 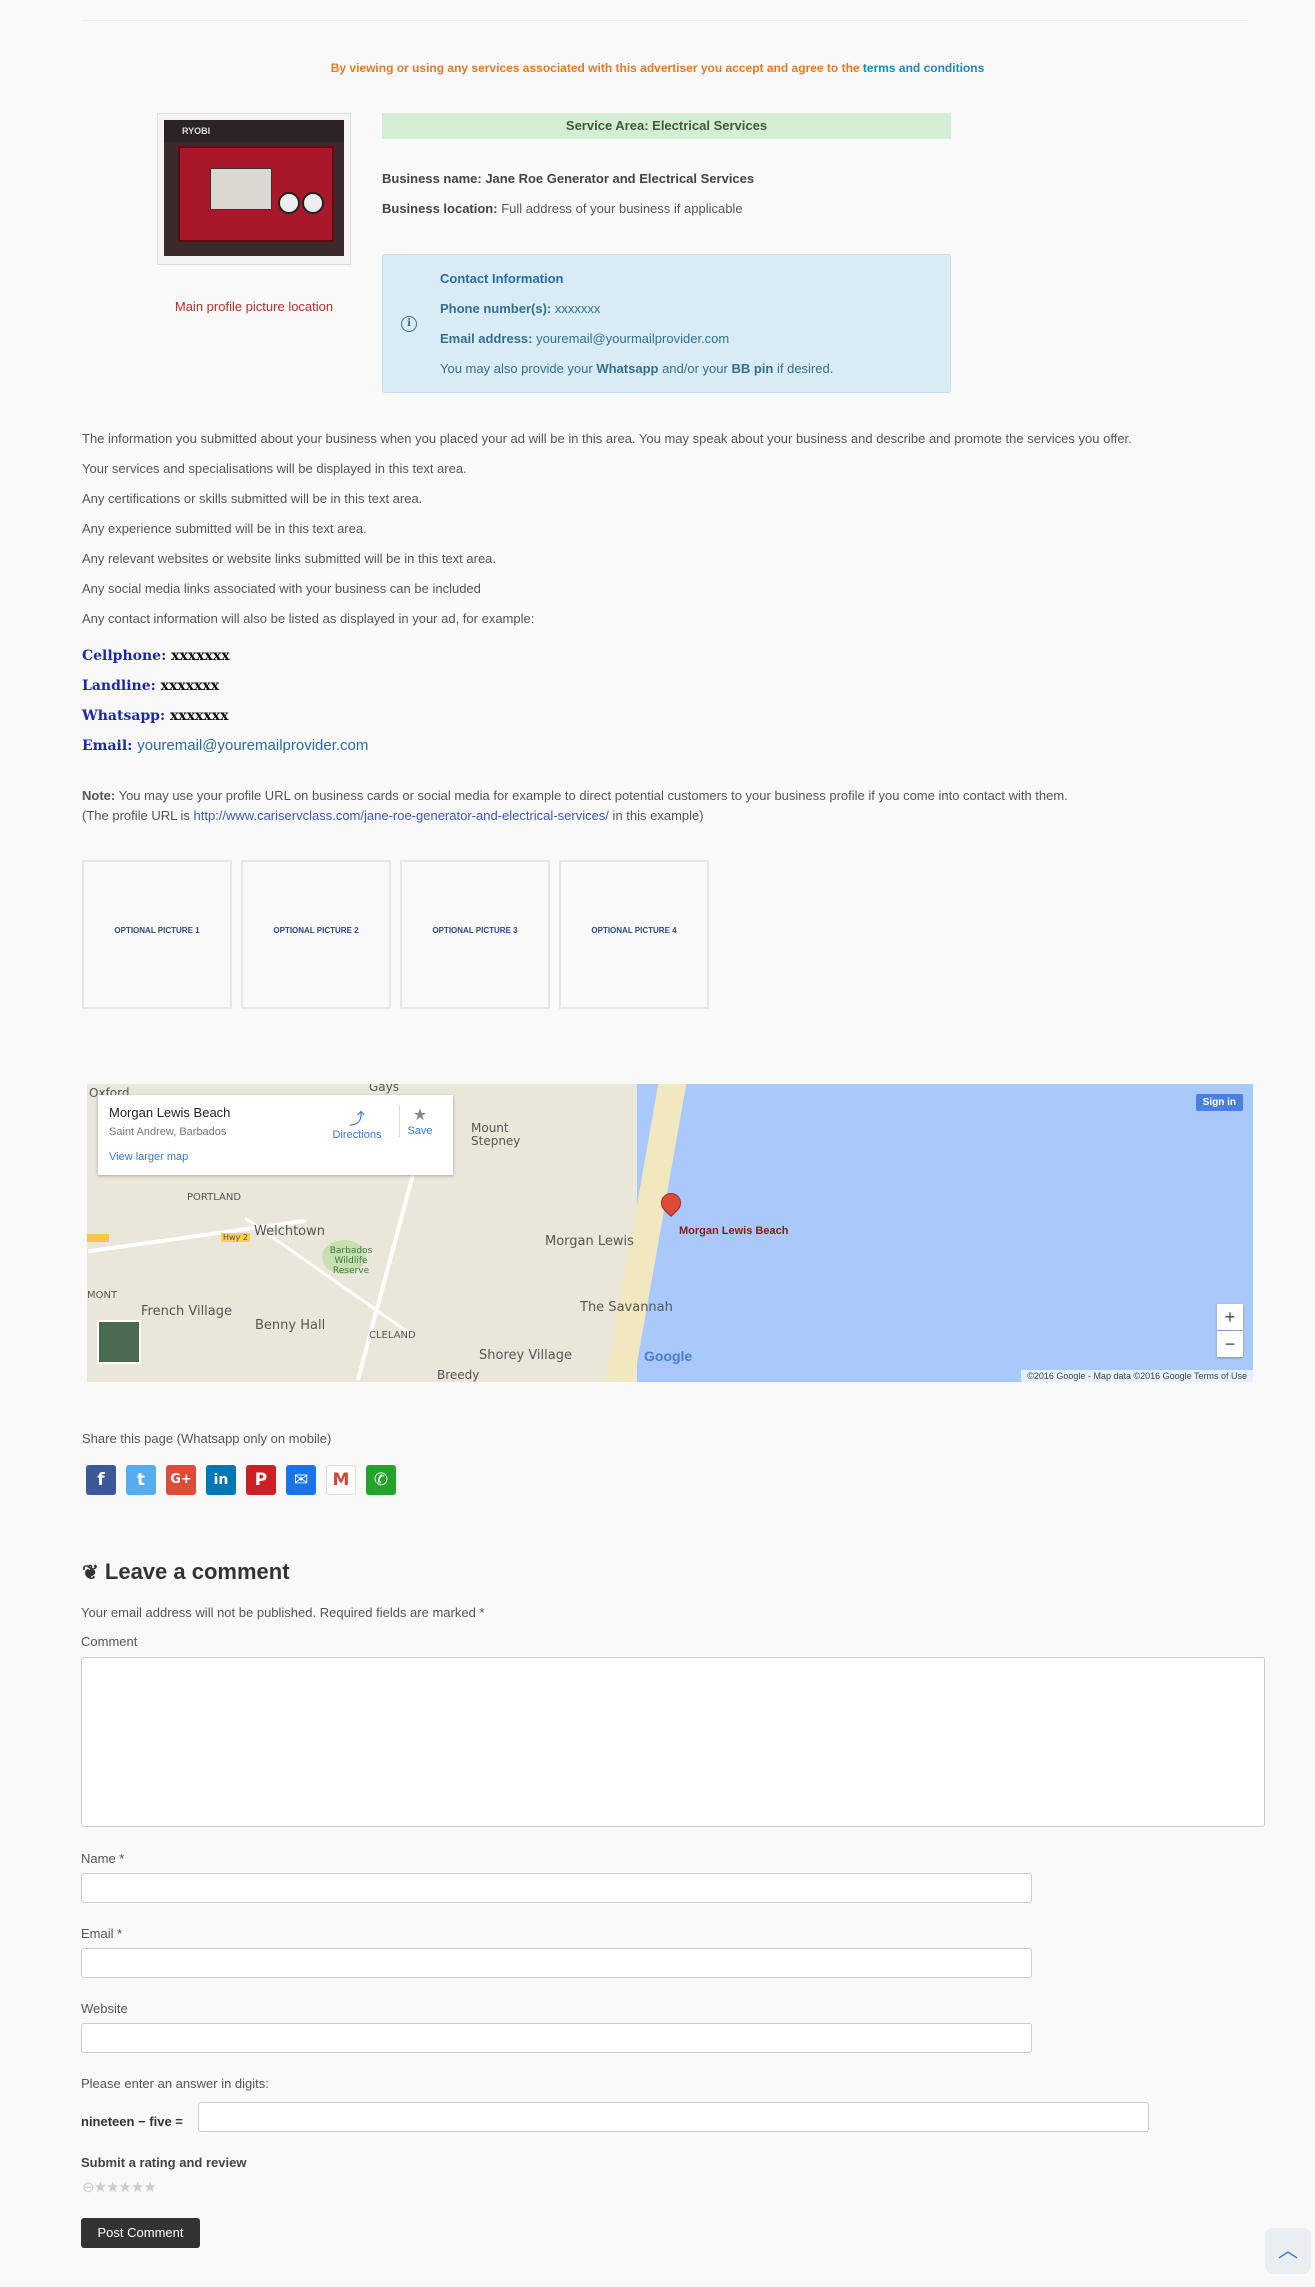 What do you see at coordinates (151, 686) in the screenshot?
I see `contact-landline: Landline: xxxxxxx` at bounding box center [151, 686].